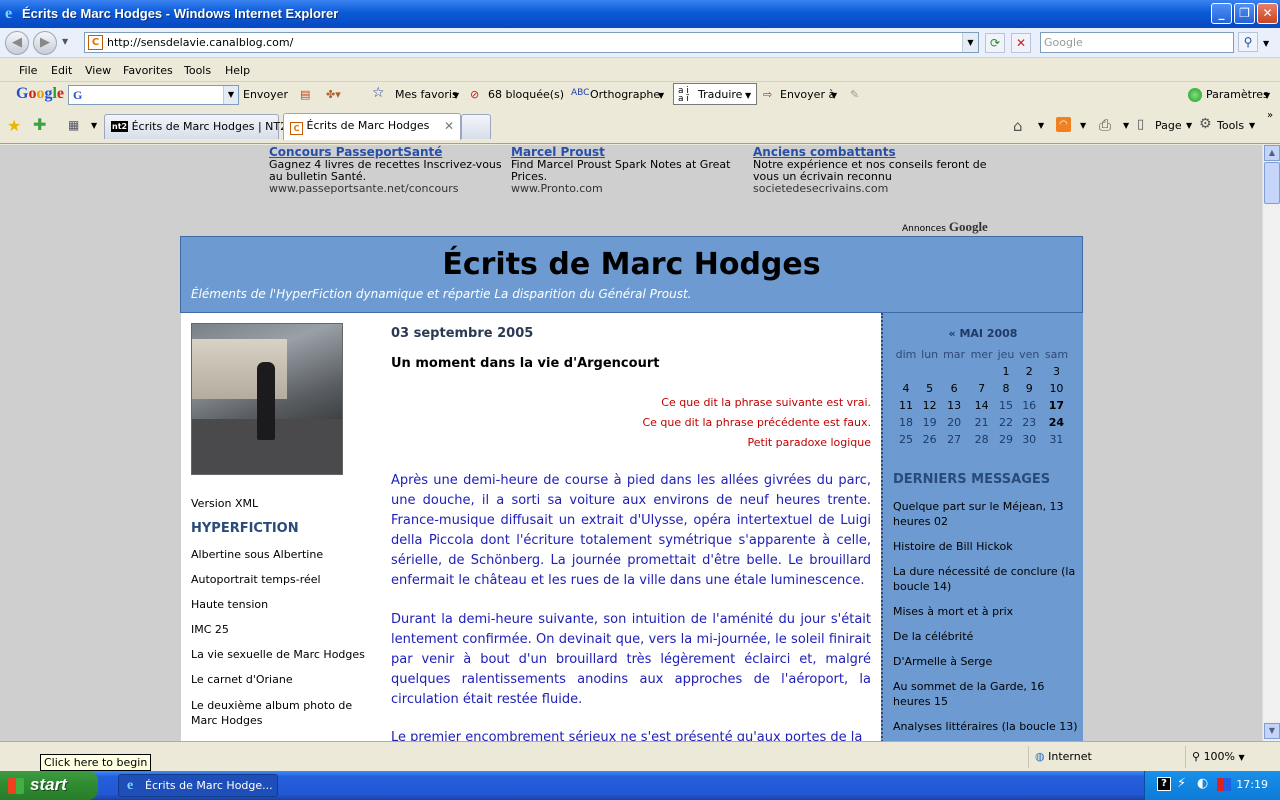 The height and width of the screenshot is (800, 1280). Describe the element at coordinates (1005, 439) in the screenshot. I see `calendar-day: 29` at that location.